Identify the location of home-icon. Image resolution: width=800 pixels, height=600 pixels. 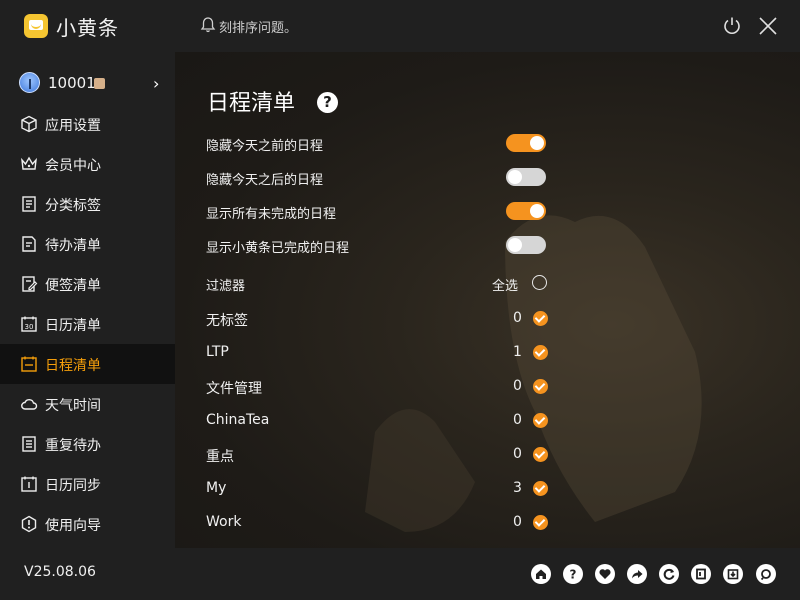
(541, 574).